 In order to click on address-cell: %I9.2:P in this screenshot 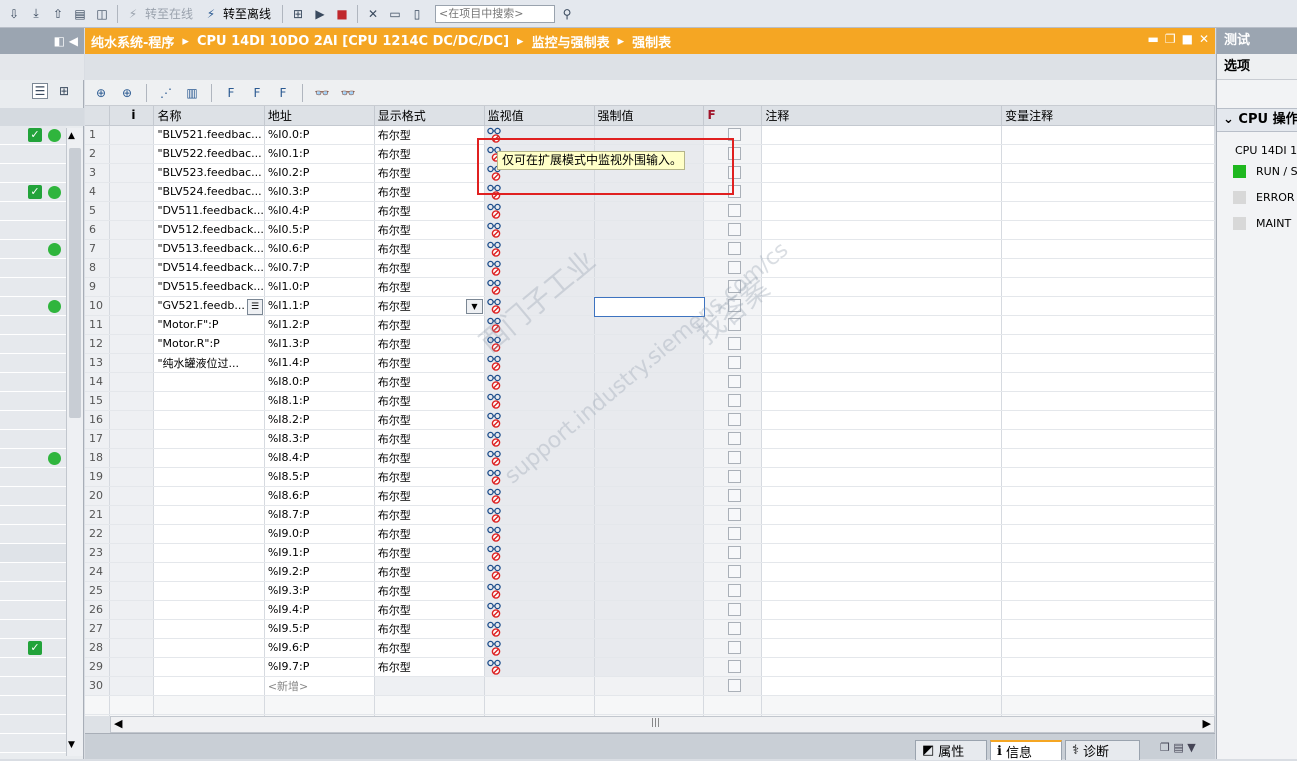, I will do `click(319, 572)`.